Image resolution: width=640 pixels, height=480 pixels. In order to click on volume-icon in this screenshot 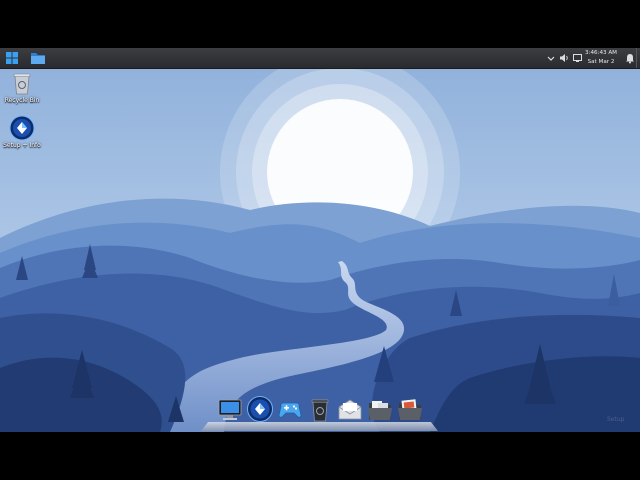, I will do `click(564, 58)`.